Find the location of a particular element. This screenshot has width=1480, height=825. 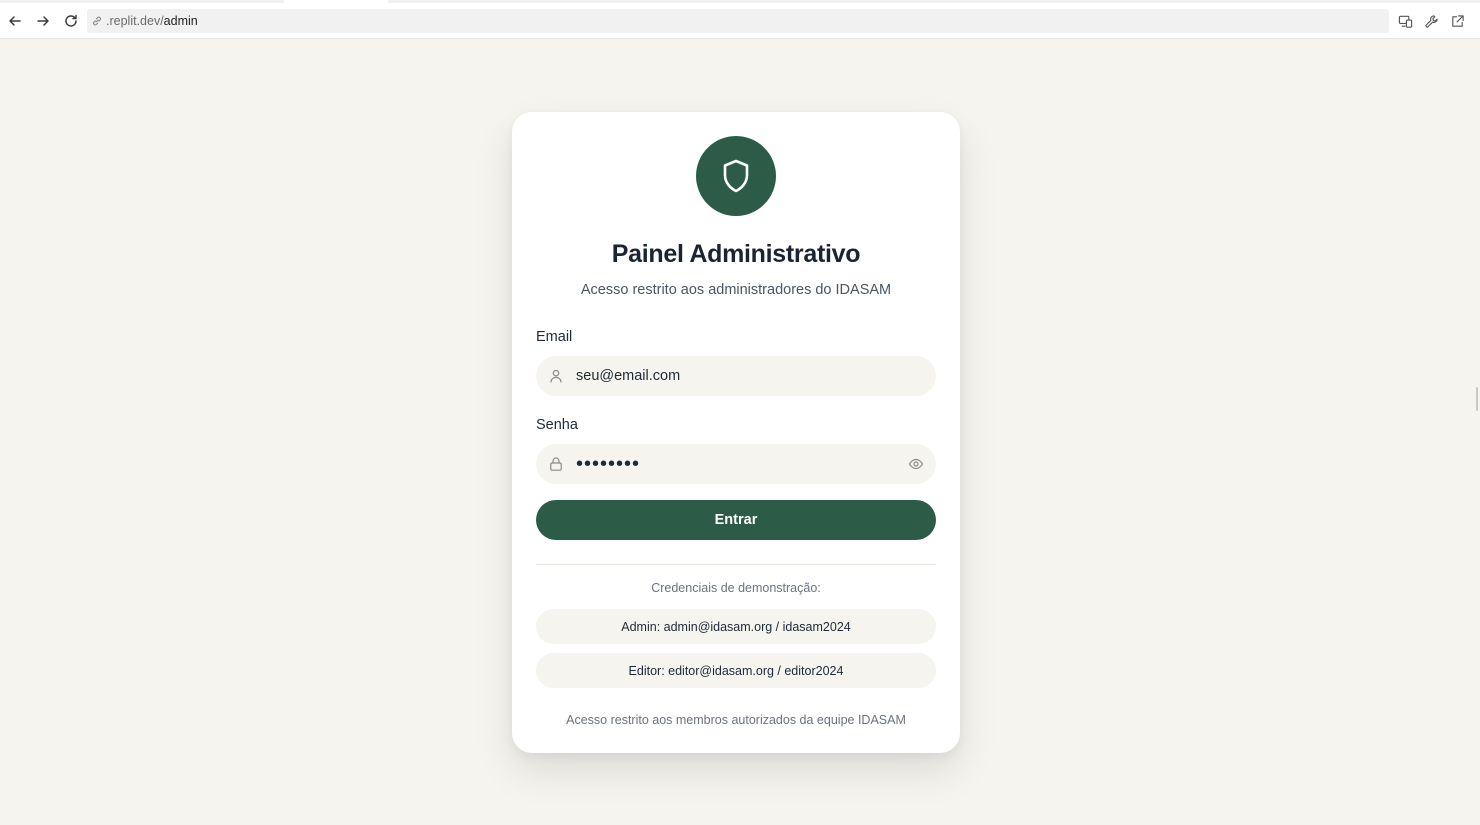

logo-badge is located at coordinates (736, 176).